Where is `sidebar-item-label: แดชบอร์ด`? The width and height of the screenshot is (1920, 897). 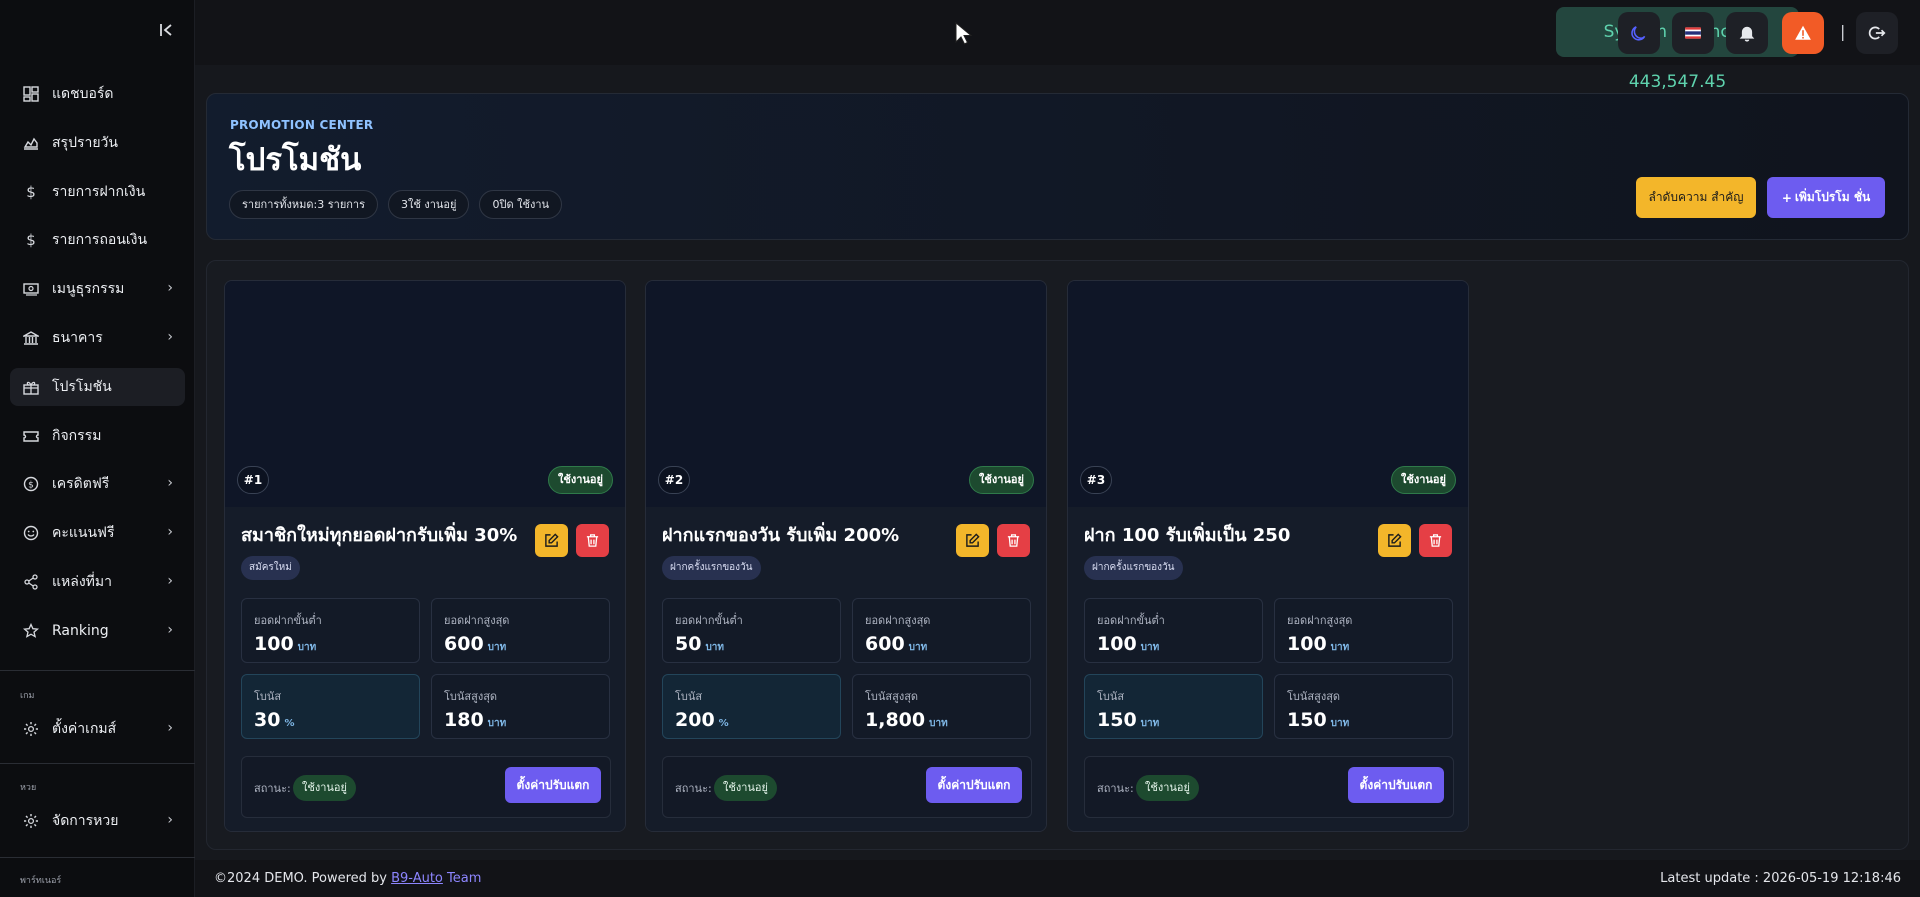
sidebar-item-label: แดชบอร์ด is located at coordinates (83, 94).